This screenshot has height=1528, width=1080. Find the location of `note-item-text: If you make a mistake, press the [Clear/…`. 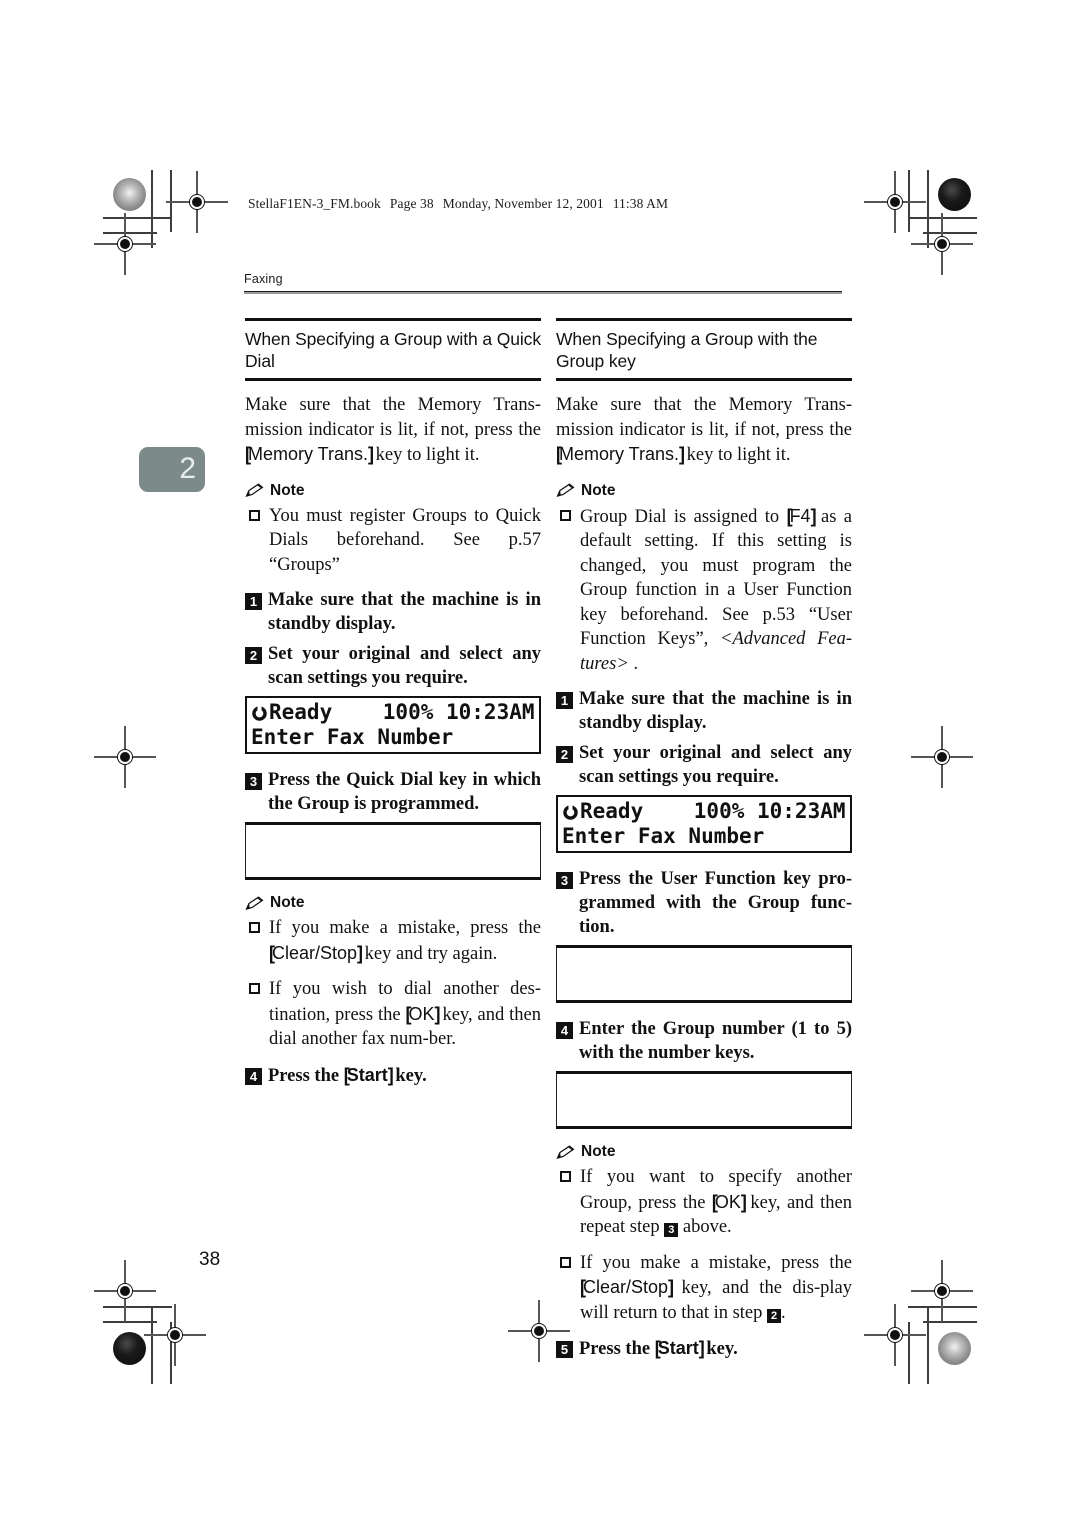

note-item-text: If you make a mistake, press the [Clear/… is located at coordinates (716, 1288).